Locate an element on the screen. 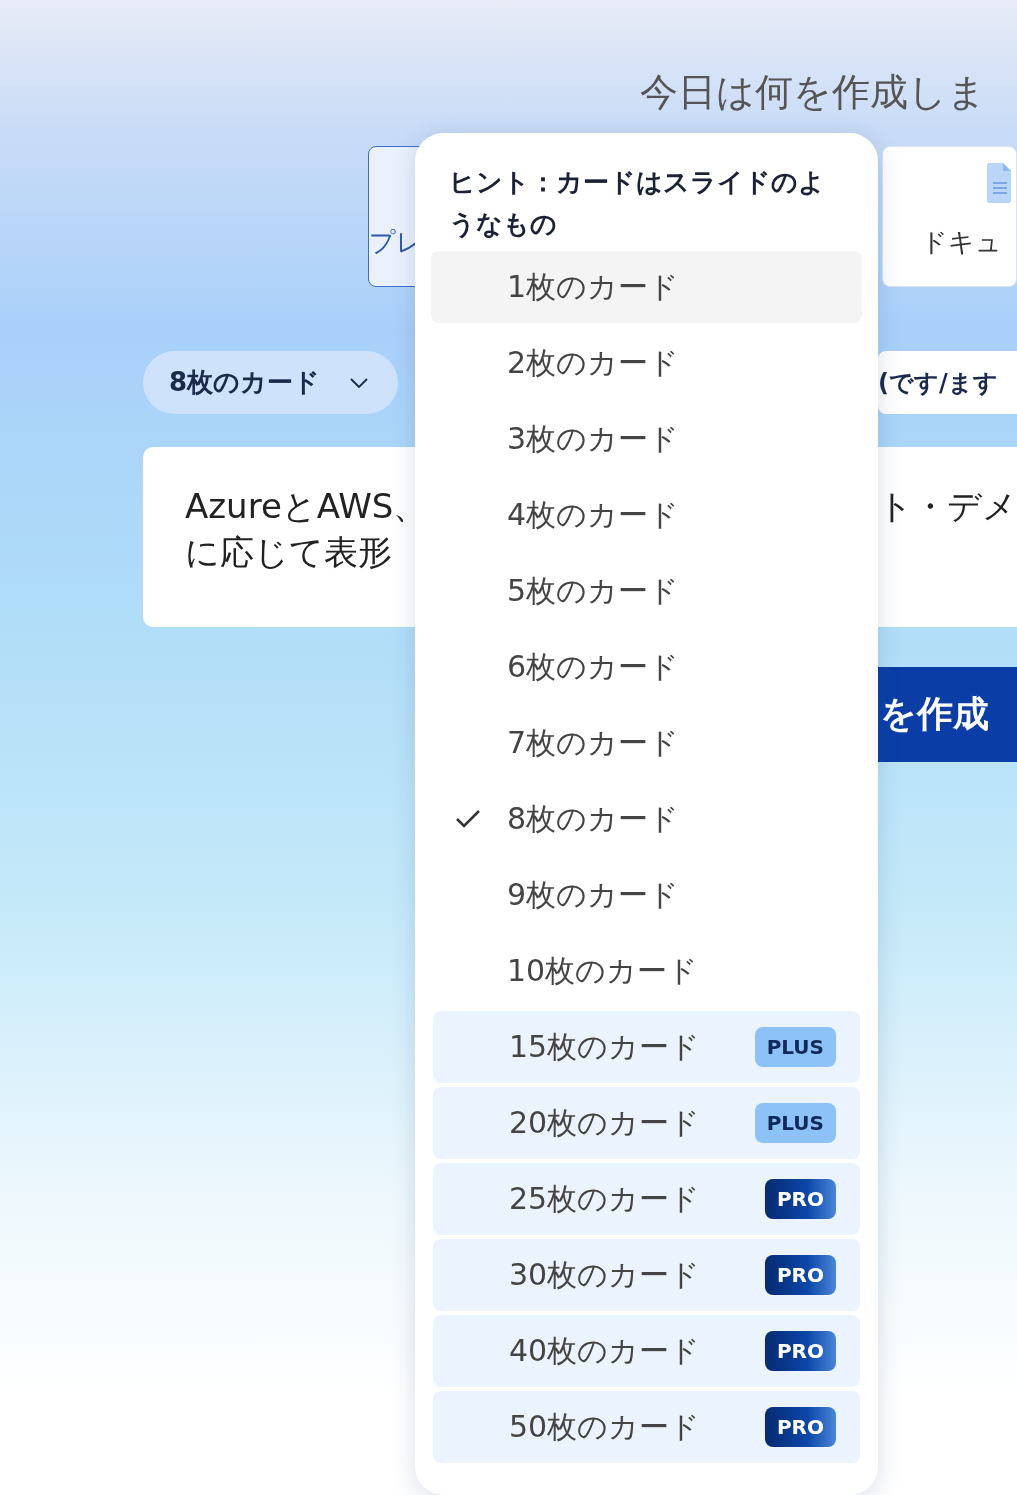 Image resolution: width=1017 pixels, height=1495 pixels. document-icon is located at coordinates (999, 183).